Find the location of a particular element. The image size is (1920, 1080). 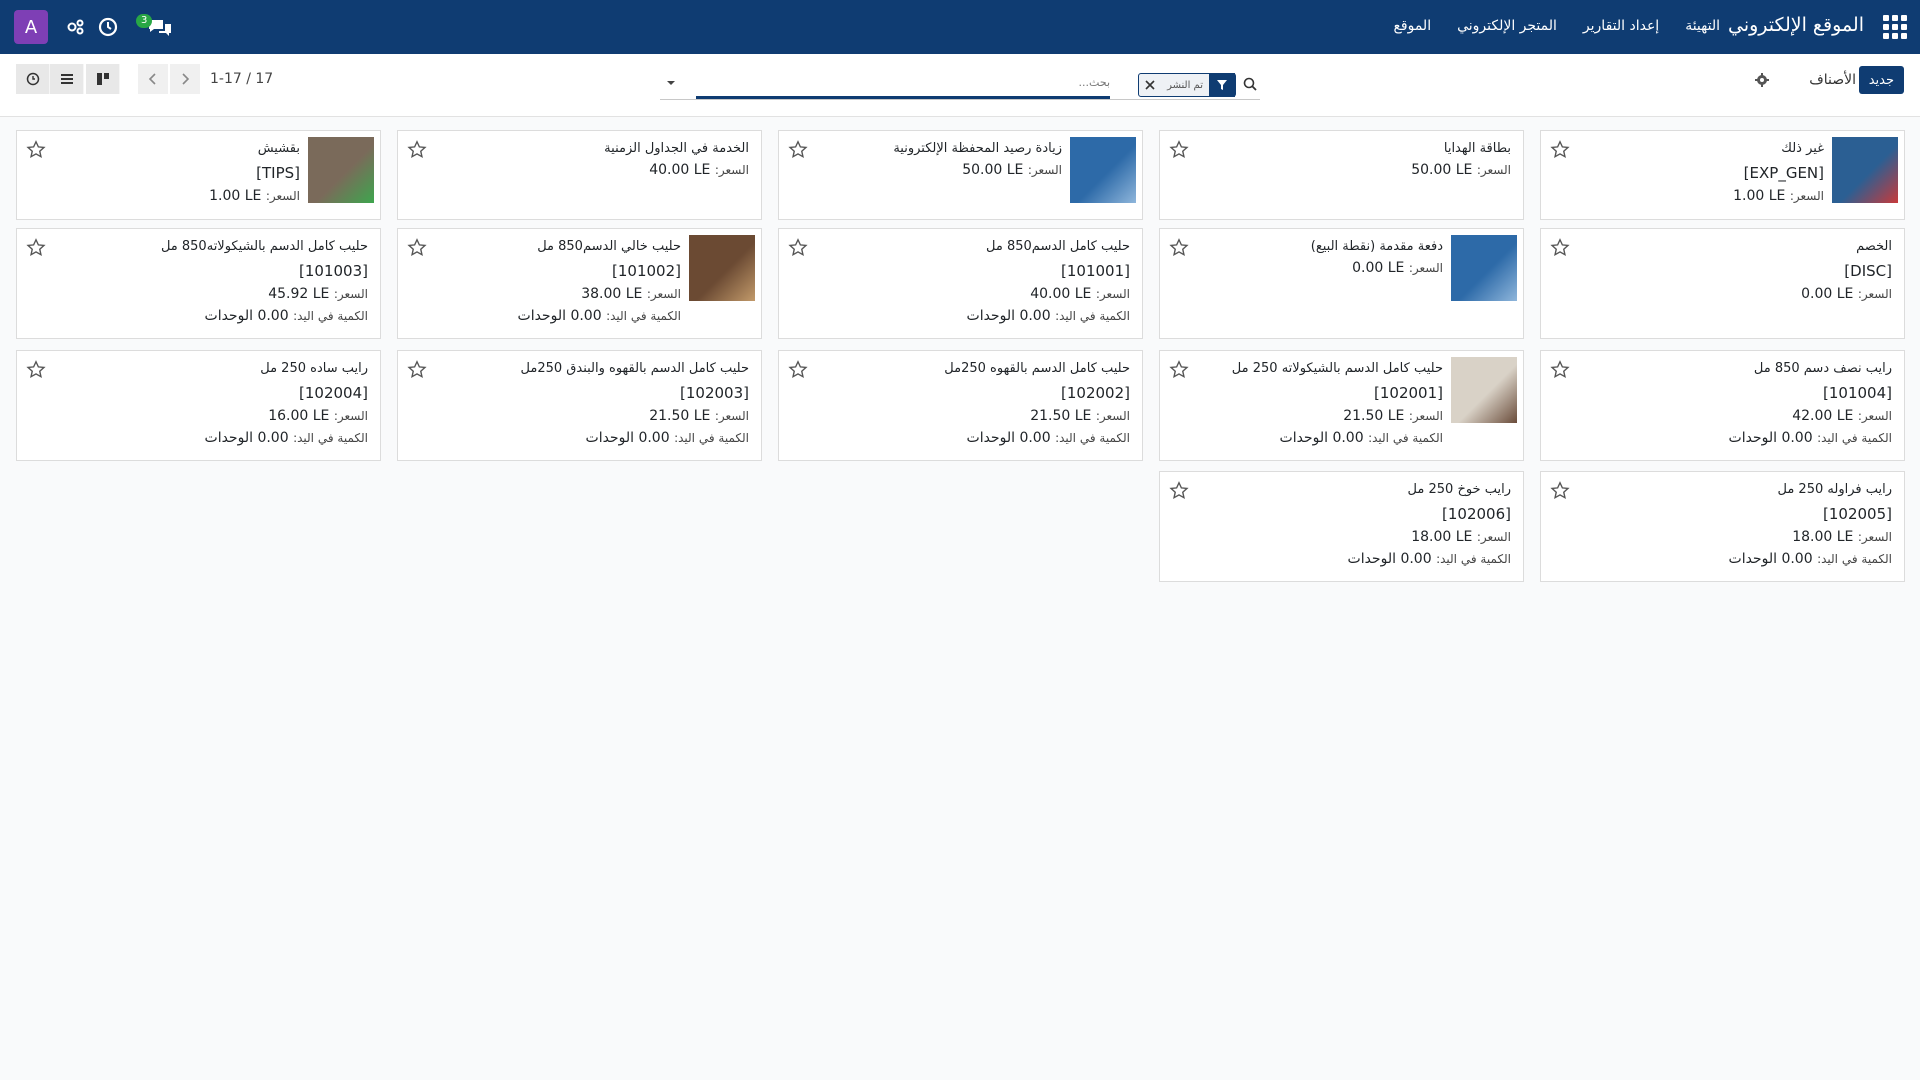

pager-previous-button is located at coordinates (153, 79).